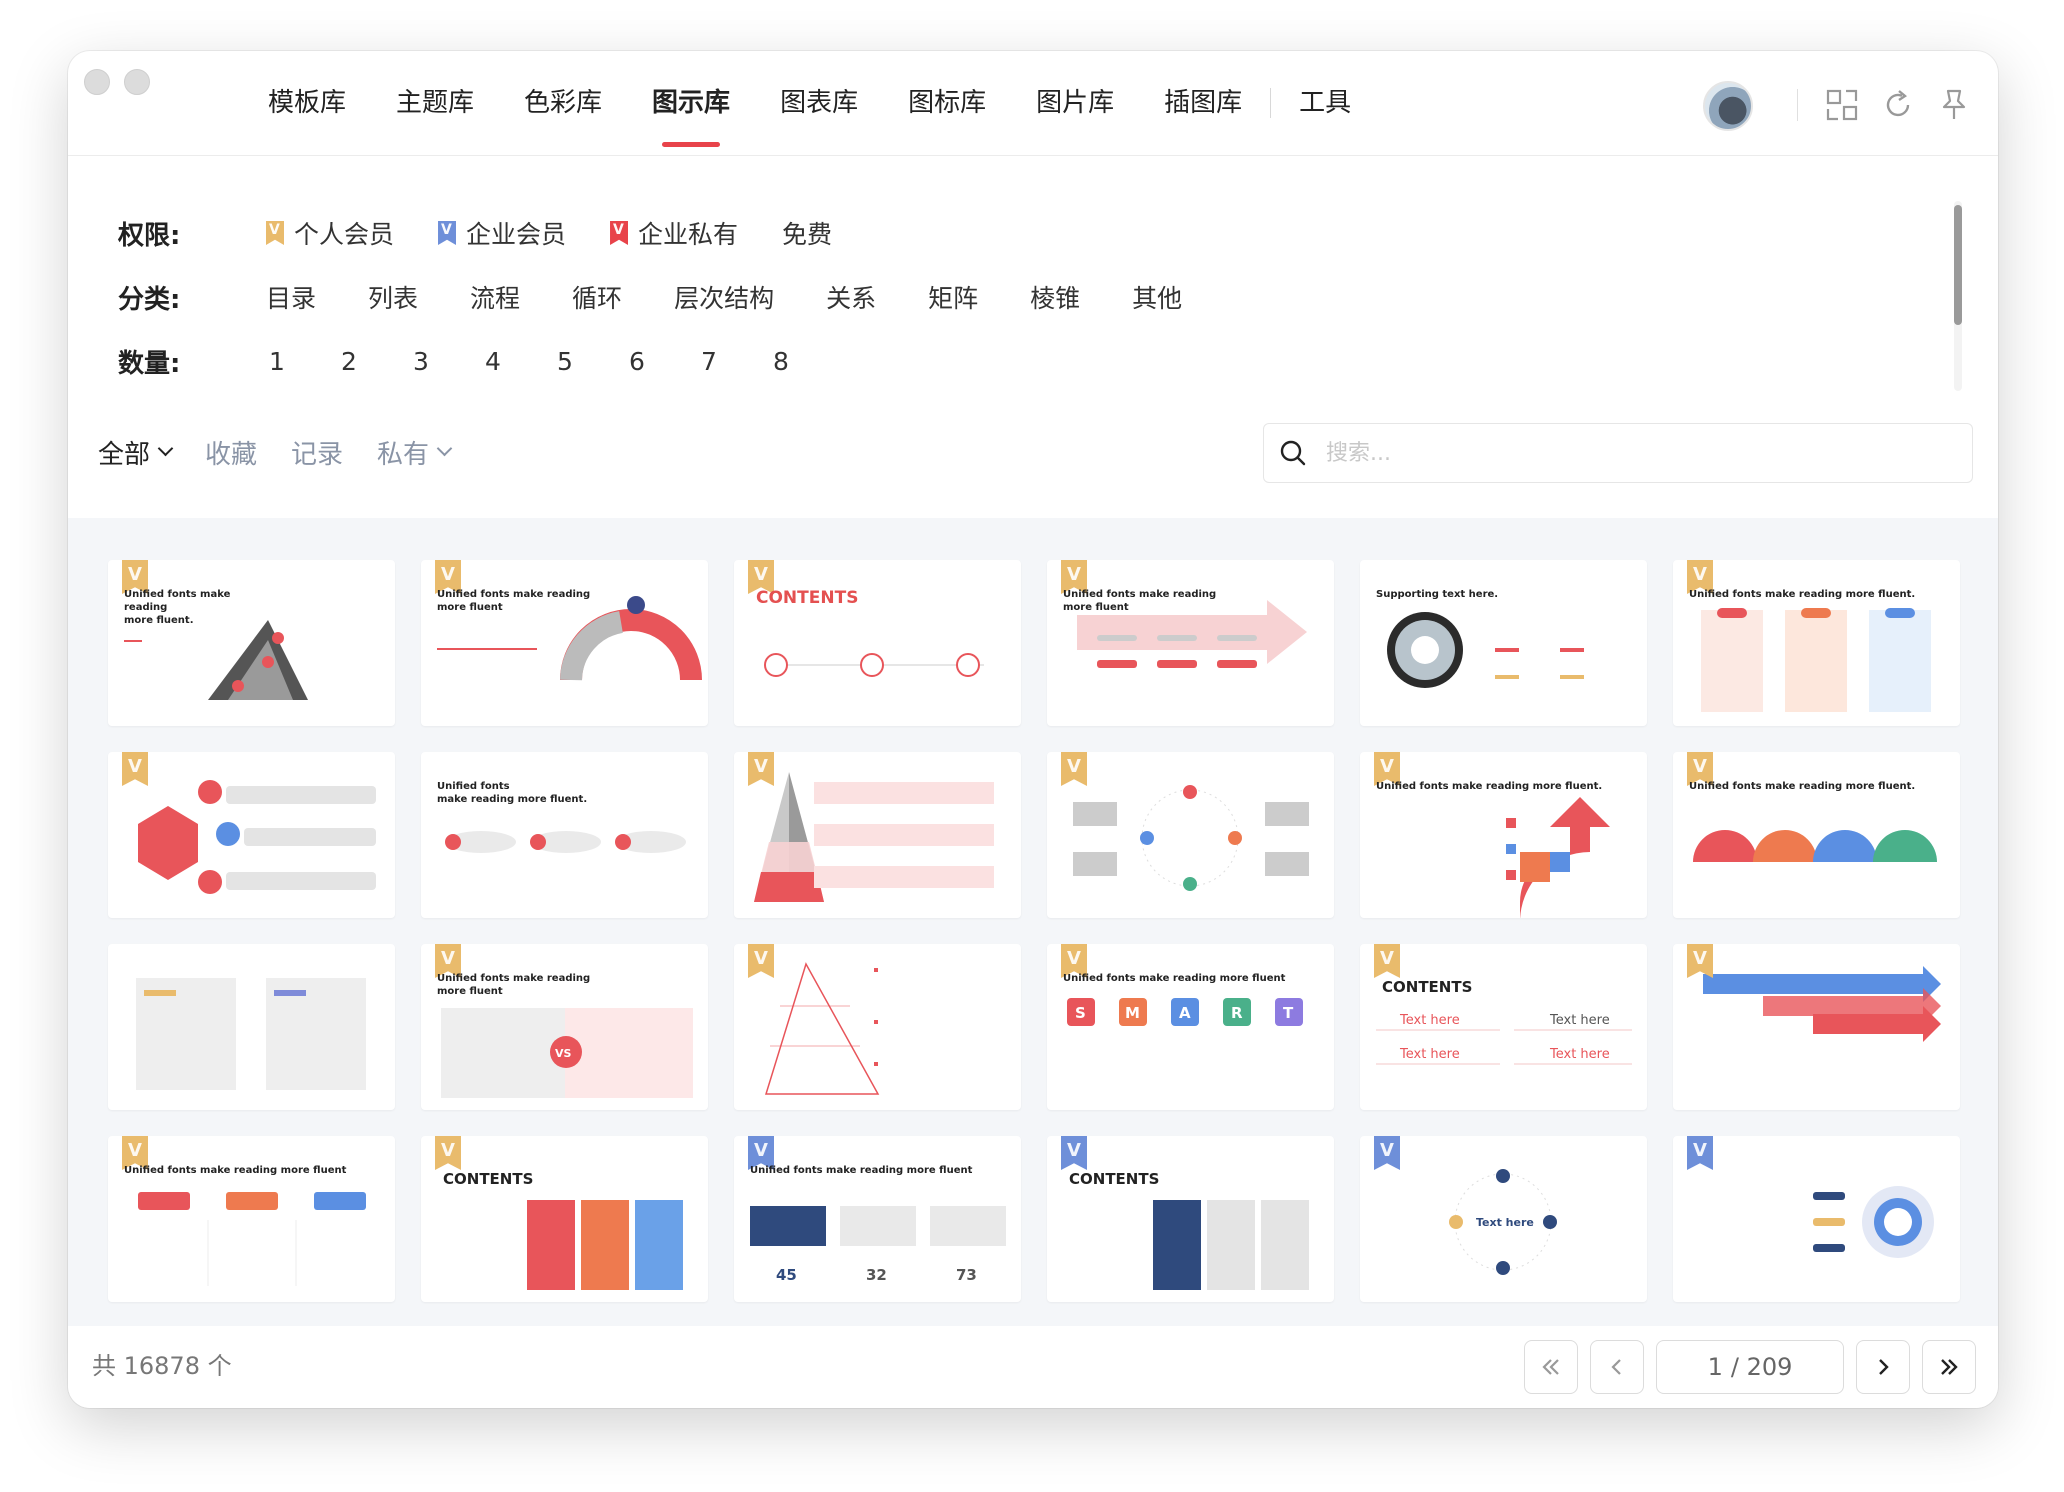 The height and width of the screenshot is (1492, 2064). I want to click on permission-option-3: 免费, so click(807, 233).